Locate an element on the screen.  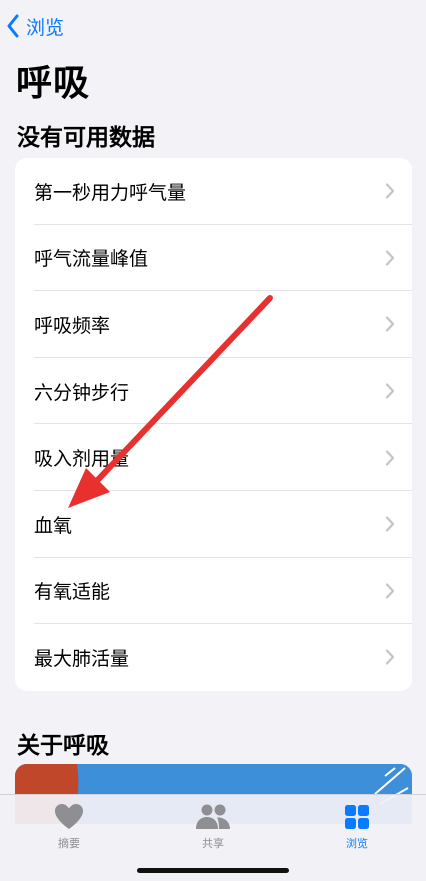
list-item-peak-flow: 呼气流量峰值 is located at coordinates (213, 258).